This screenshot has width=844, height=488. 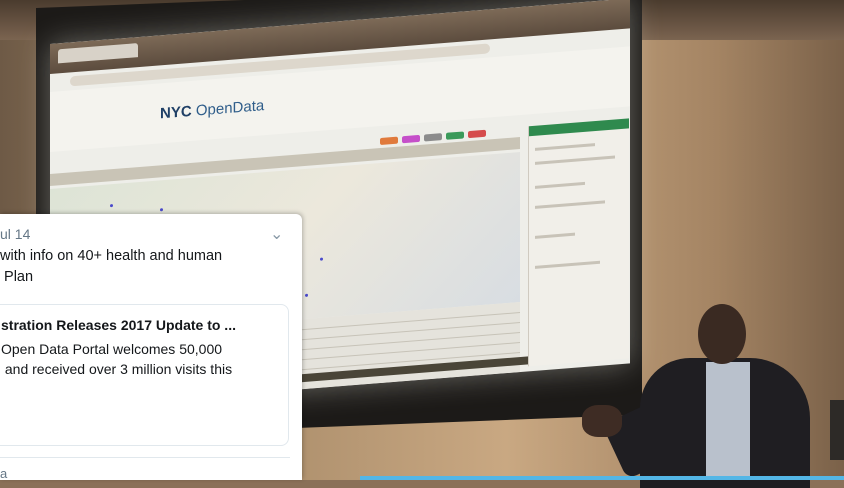 What do you see at coordinates (837, 430) in the screenshot?
I see `side-object` at bounding box center [837, 430].